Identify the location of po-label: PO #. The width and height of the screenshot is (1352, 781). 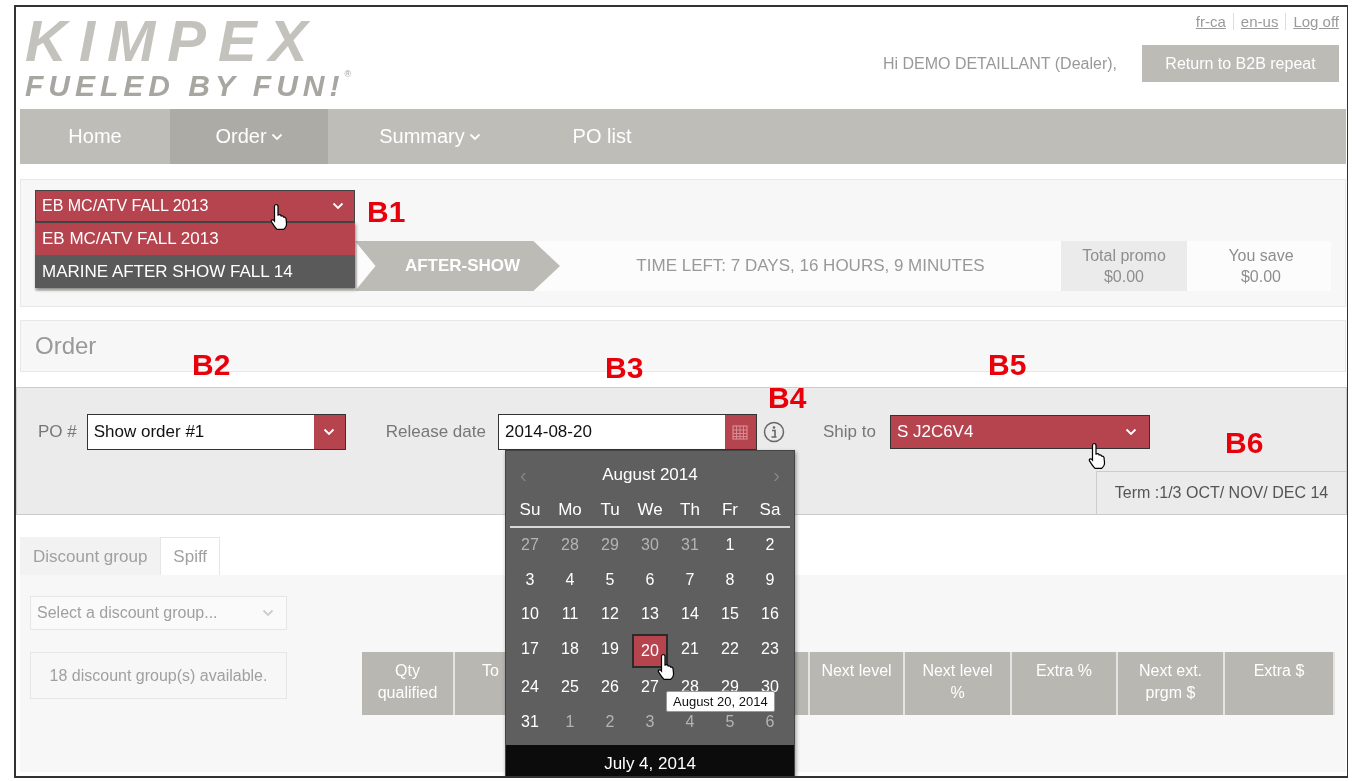
(57, 432).